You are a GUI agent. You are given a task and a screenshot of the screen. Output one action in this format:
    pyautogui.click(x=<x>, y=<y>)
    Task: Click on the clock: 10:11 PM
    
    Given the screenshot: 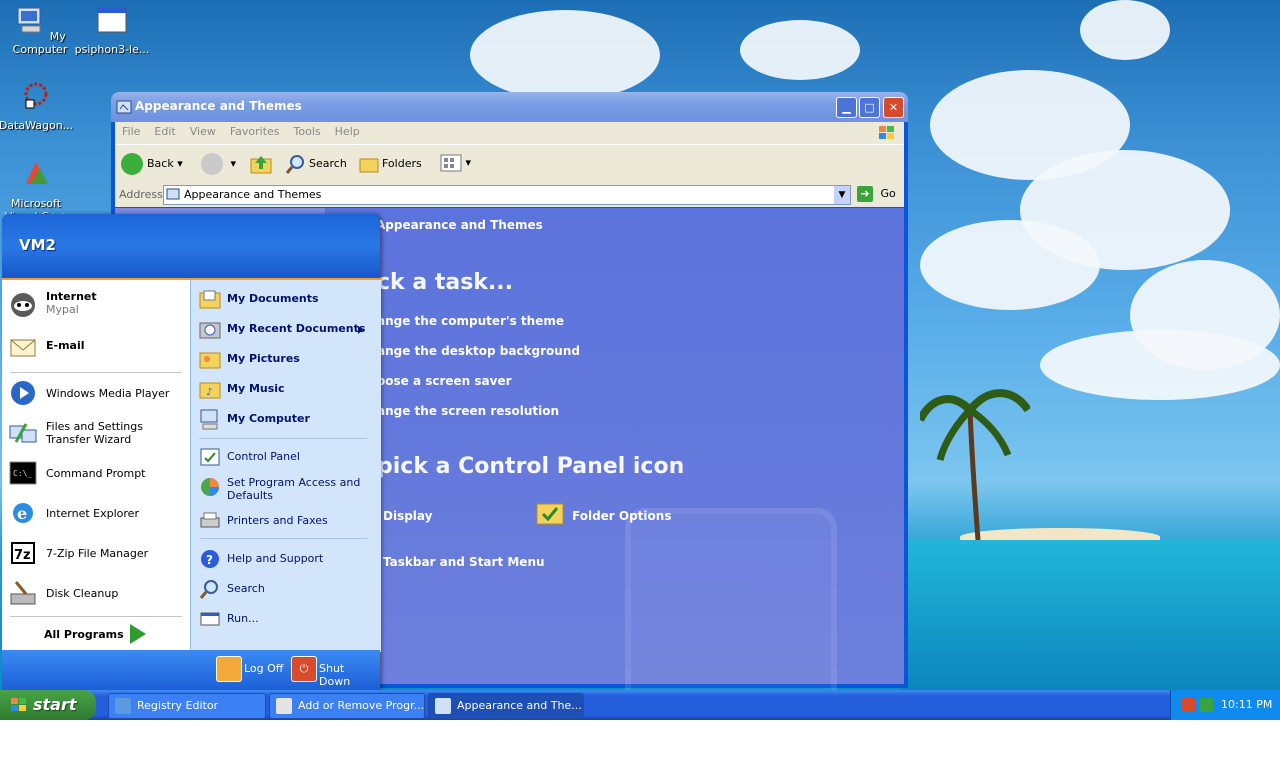 What is the action you would take?
    pyautogui.click(x=1246, y=704)
    